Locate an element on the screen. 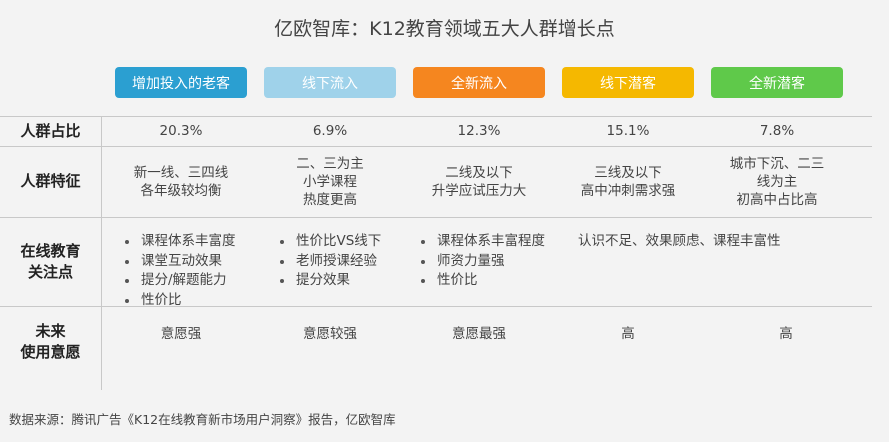 The width and height of the screenshot is (889, 442). list-item: 课程体系丰富度 is located at coordinates (178, 242).